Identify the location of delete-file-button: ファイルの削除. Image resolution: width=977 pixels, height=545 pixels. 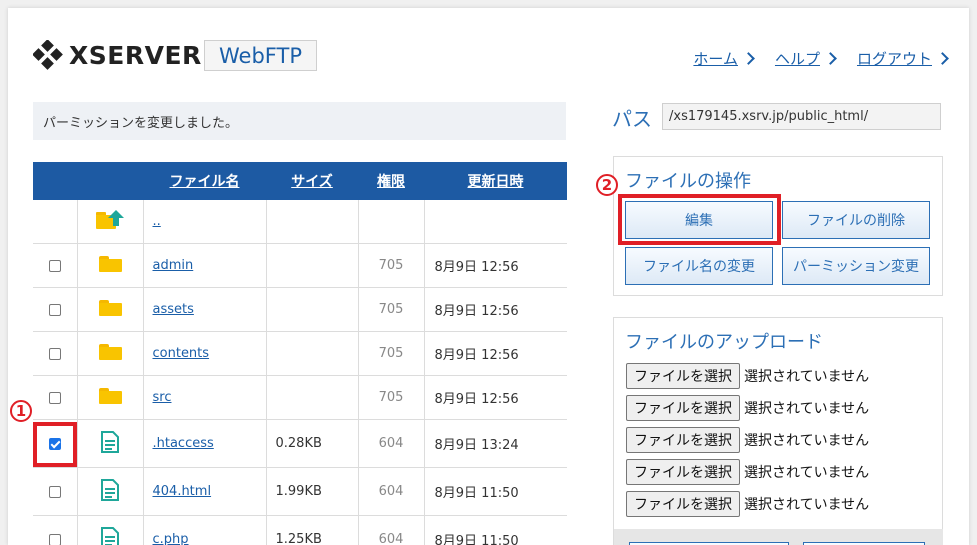
(856, 220).